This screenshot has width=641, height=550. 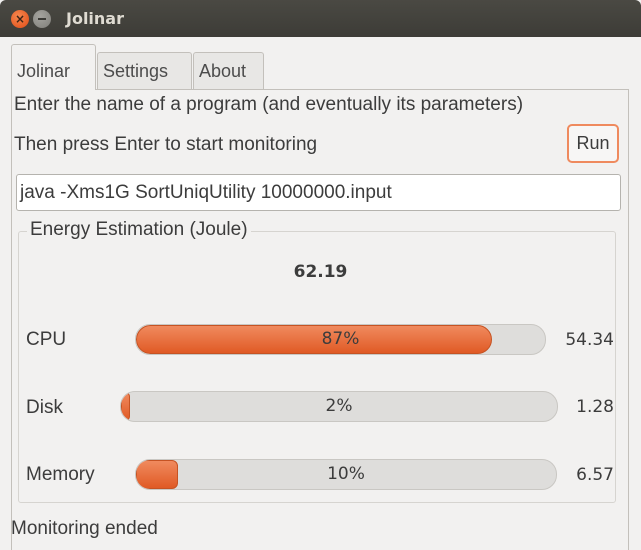 I want to click on memory-value: 6.57, so click(x=595, y=475).